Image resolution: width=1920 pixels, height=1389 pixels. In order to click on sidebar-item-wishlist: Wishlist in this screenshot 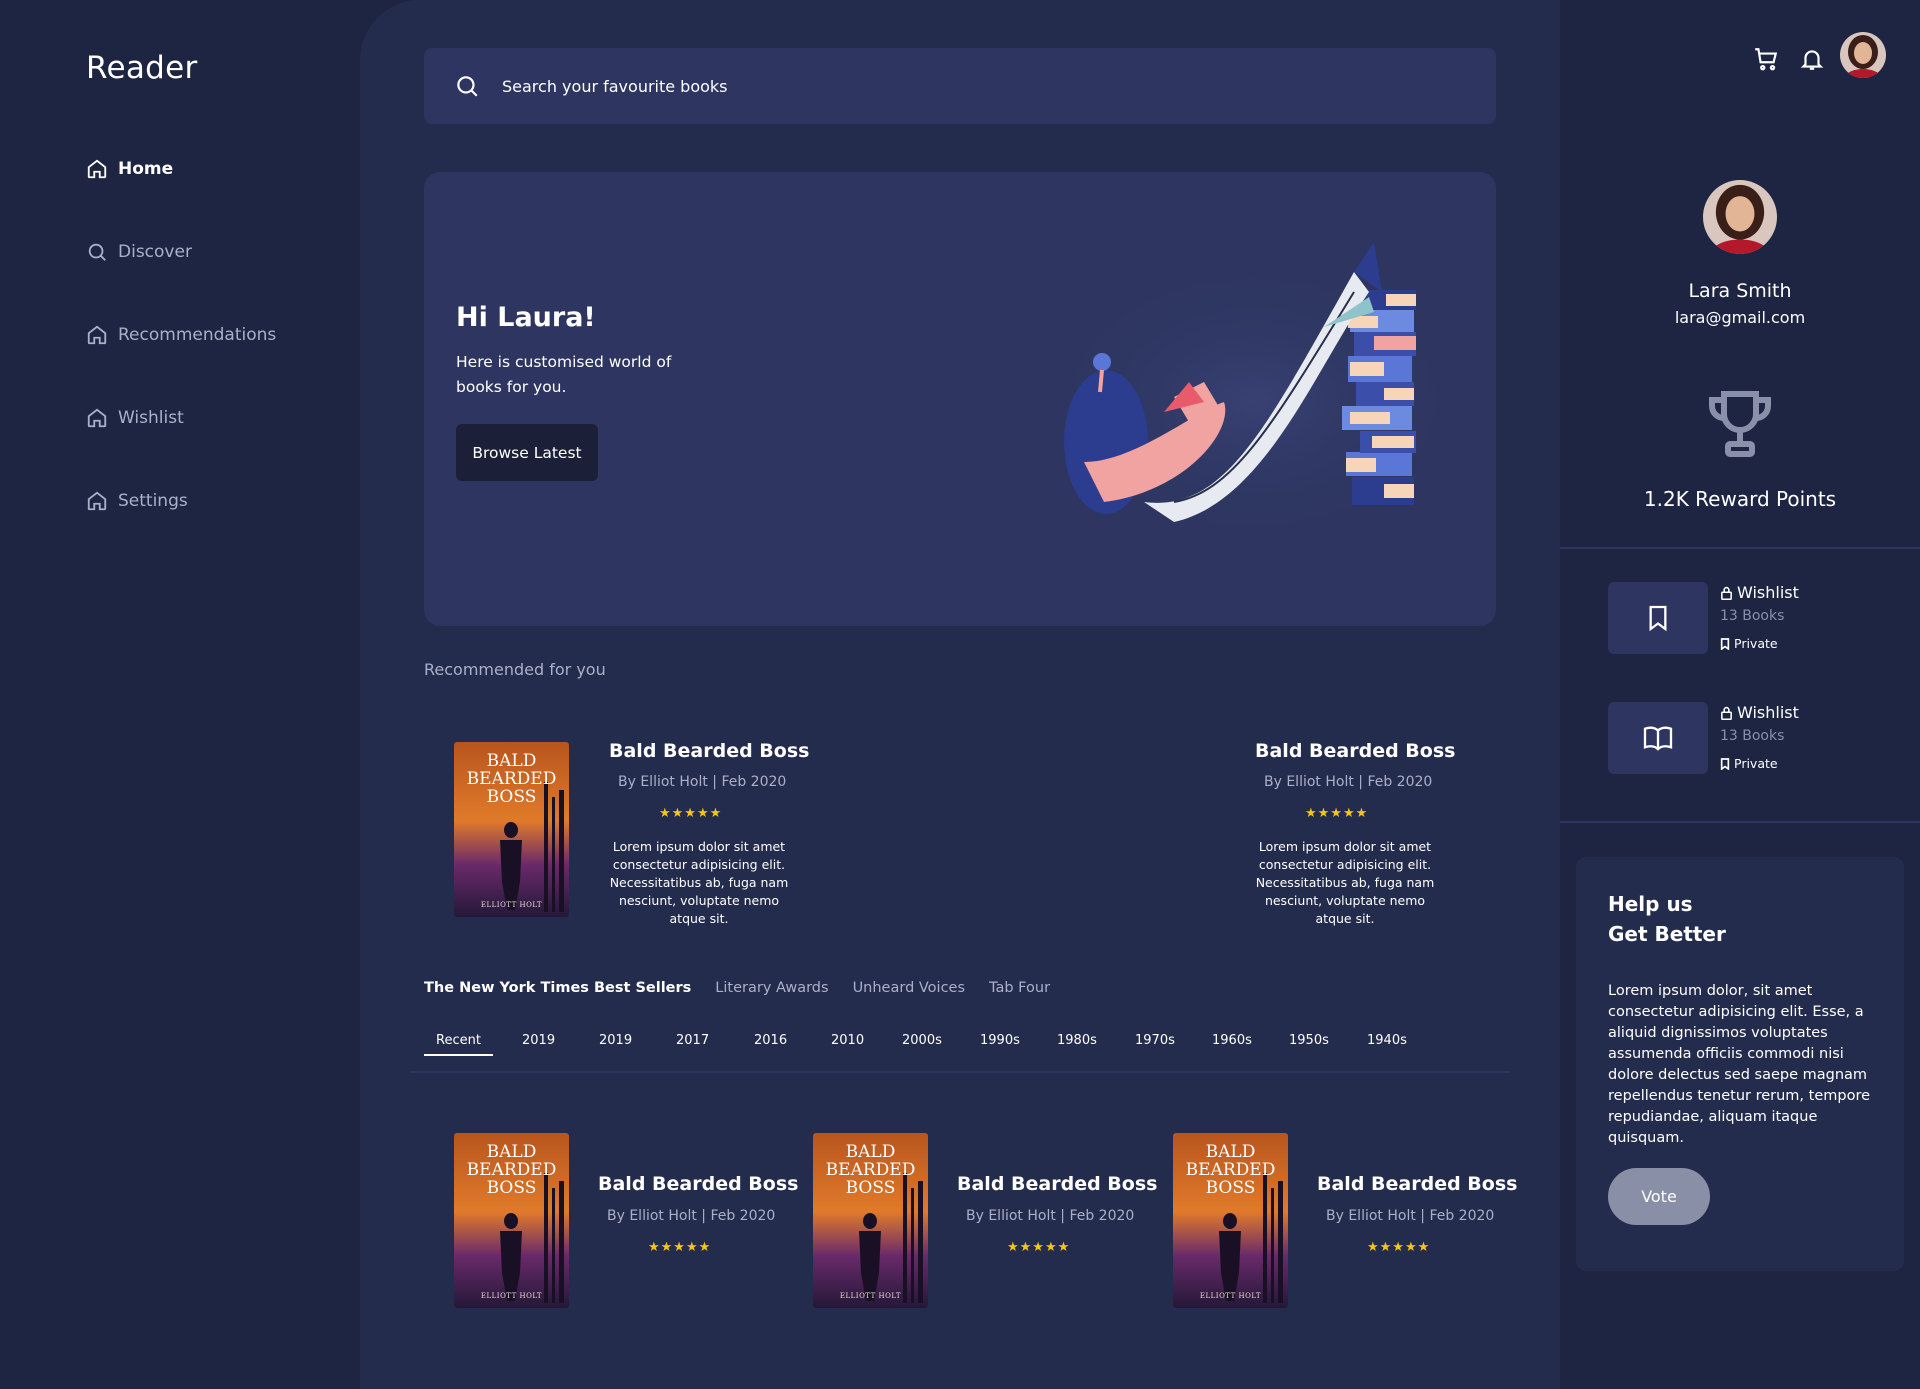, I will do `click(135, 418)`.